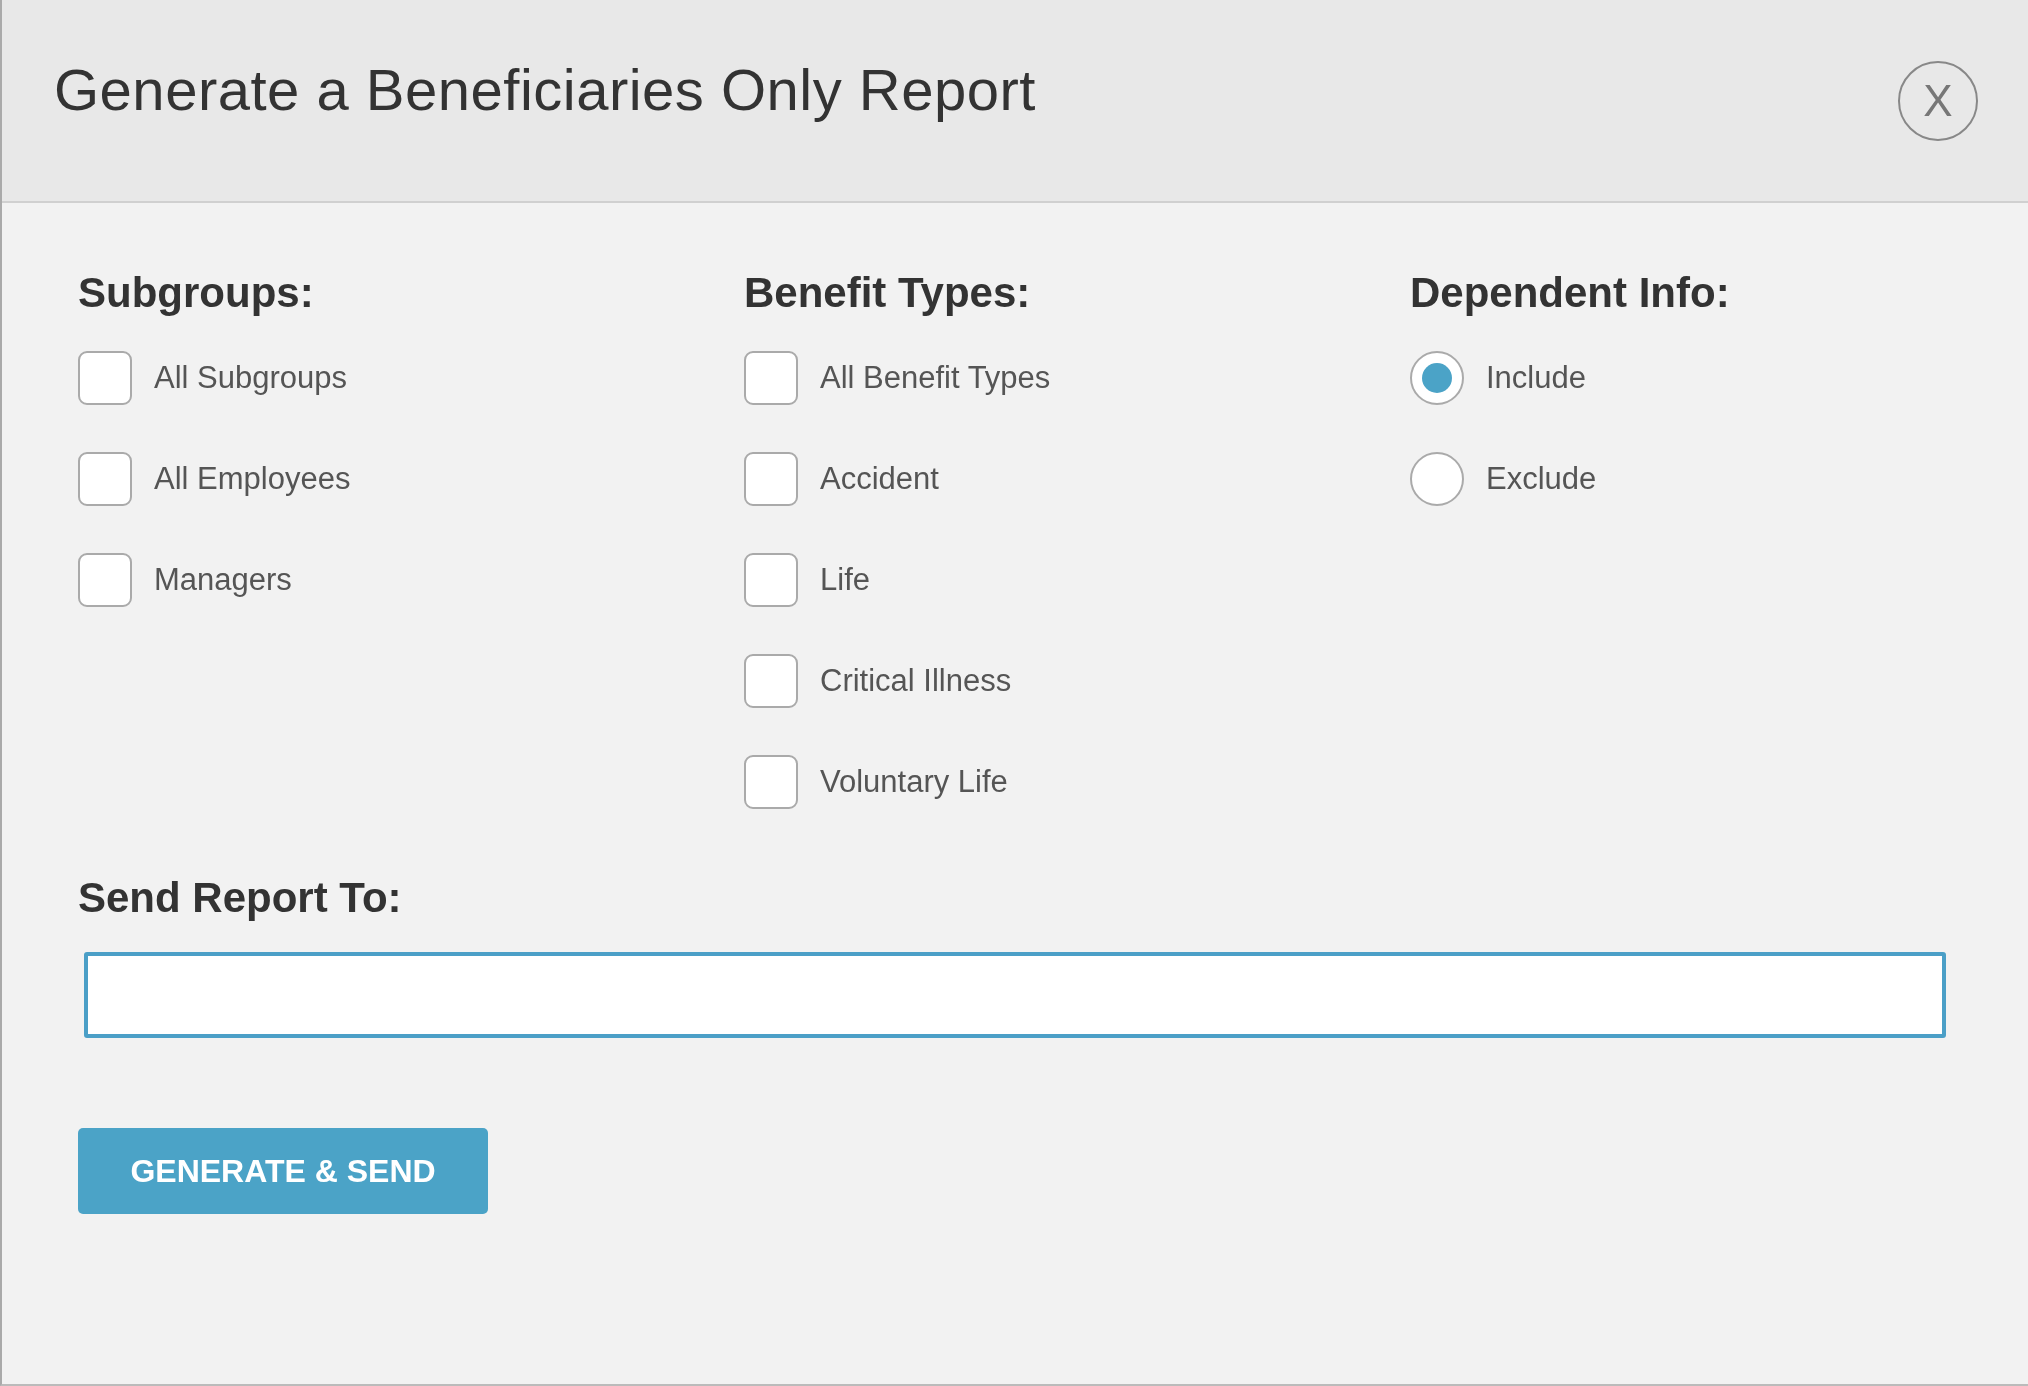 This screenshot has width=2028, height=1386. Describe the element at coordinates (845, 579) in the screenshot. I see `option-label: Life` at that location.